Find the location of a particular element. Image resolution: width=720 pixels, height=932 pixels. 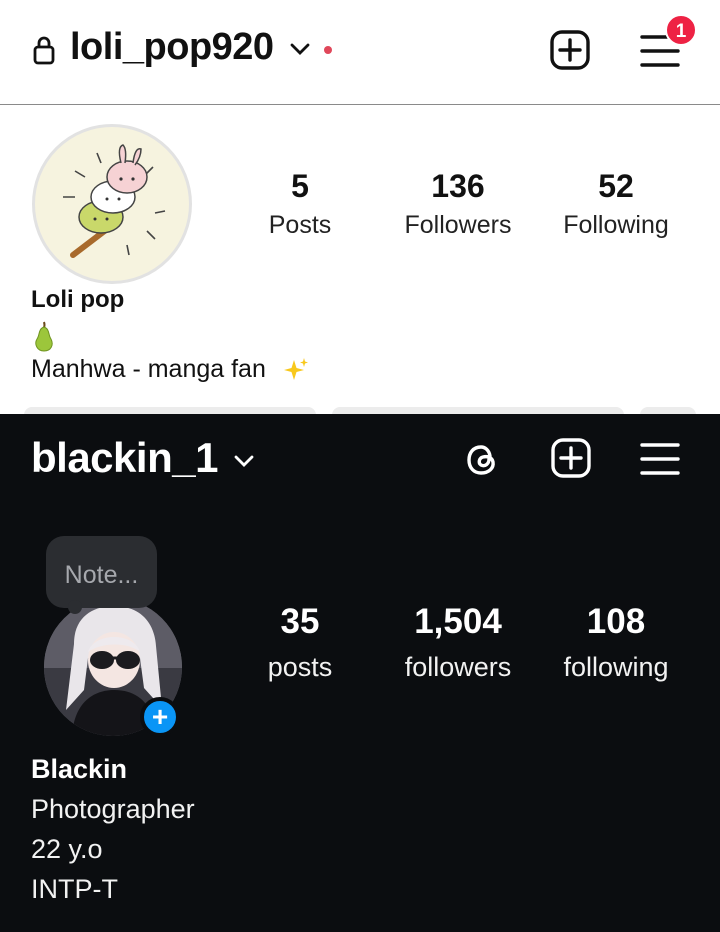

posts-label: posts is located at coordinates (300, 667).